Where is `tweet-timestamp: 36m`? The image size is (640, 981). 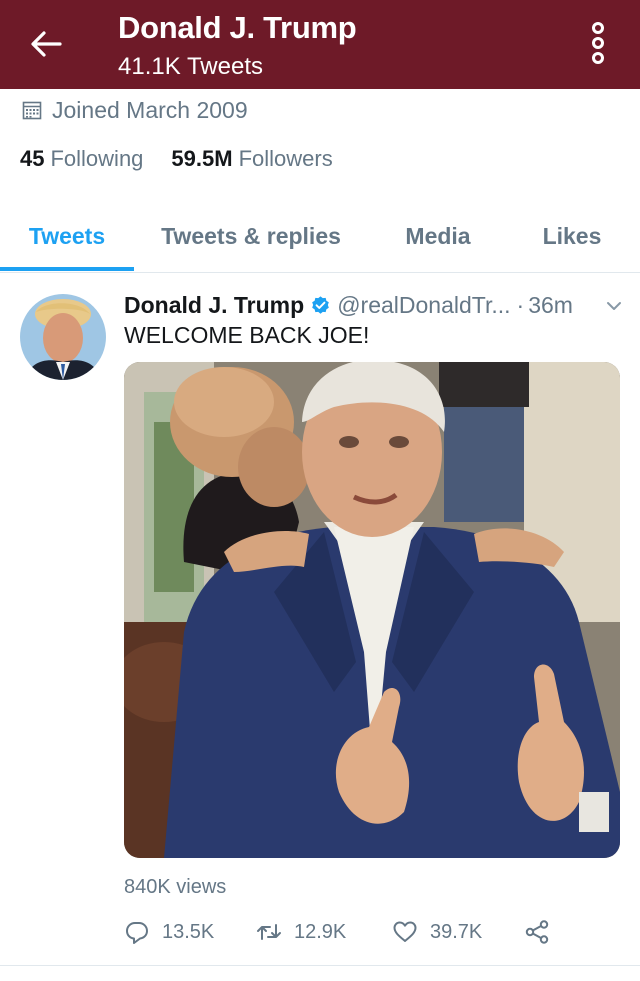 tweet-timestamp: 36m is located at coordinates (550, 304).